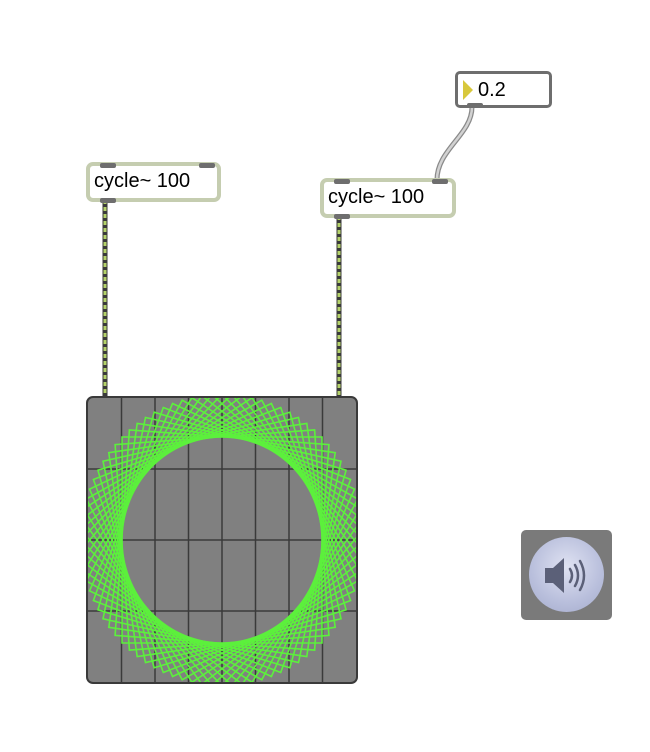 The width and height of the screenshot is (650, 752). I want to click on number-triangle-icon, so click(468, 90).